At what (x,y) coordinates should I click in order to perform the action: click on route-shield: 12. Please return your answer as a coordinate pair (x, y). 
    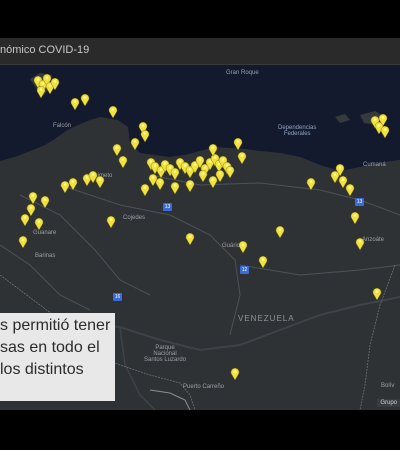
    Looking at the image, I should click on (244, 270).